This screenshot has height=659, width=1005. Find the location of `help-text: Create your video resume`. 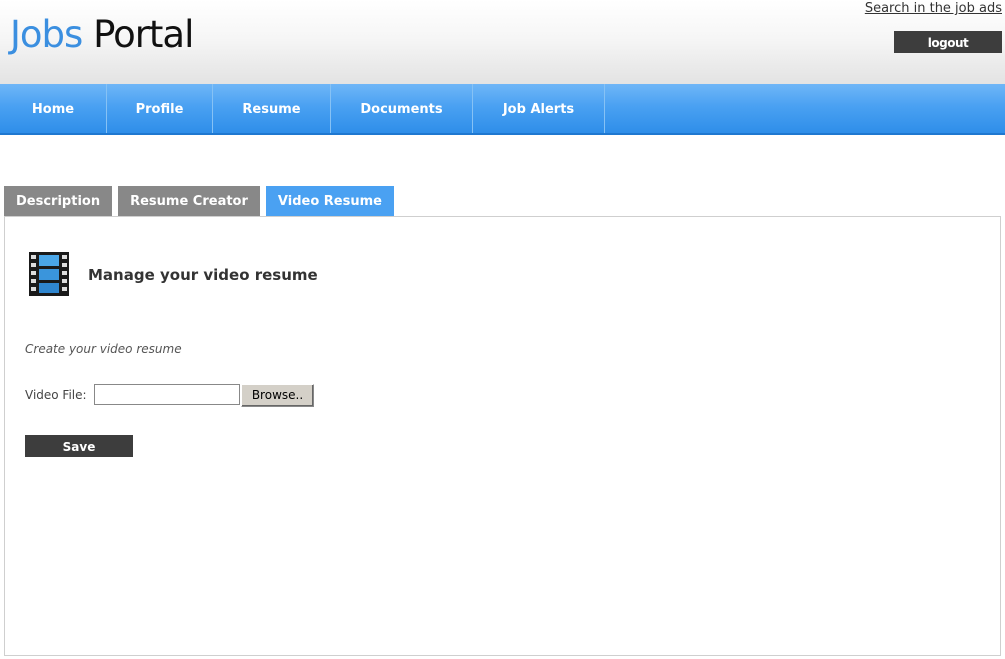

help-text: Create your video resume is located at coordinates (103, 349).